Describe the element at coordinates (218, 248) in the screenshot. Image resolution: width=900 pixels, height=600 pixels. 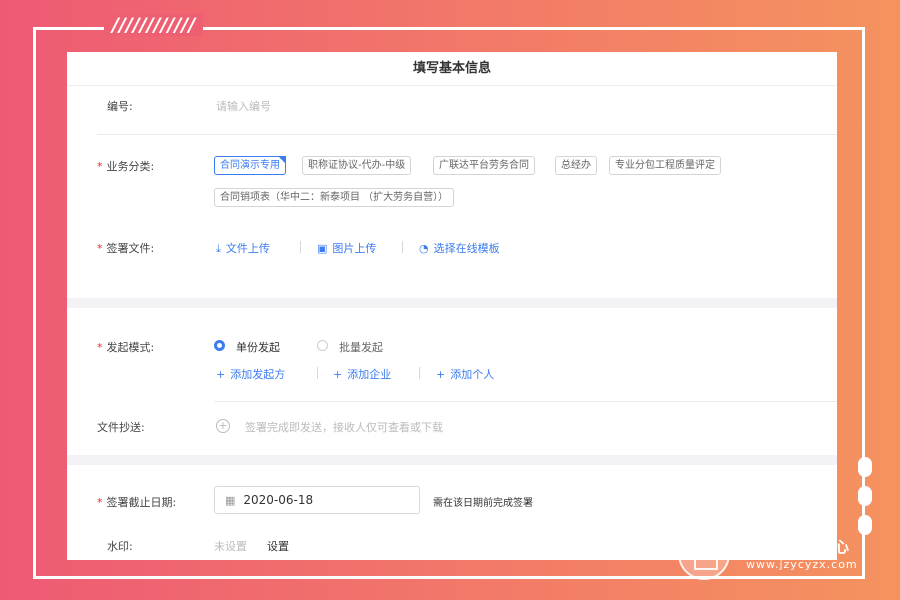
I see `upload-icon: ⤓` at that location.